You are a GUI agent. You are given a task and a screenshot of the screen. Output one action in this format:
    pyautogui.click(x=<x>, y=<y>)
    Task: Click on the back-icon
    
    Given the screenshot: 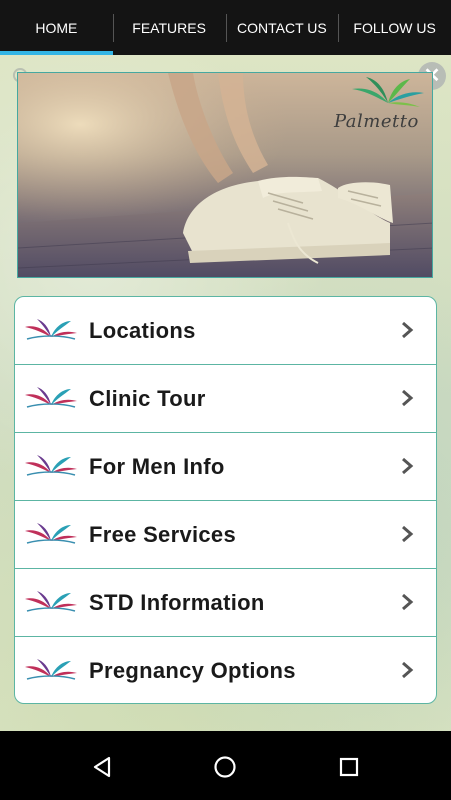 What is the action you would take?
    pyautogui.click(x=102, y=767)
    